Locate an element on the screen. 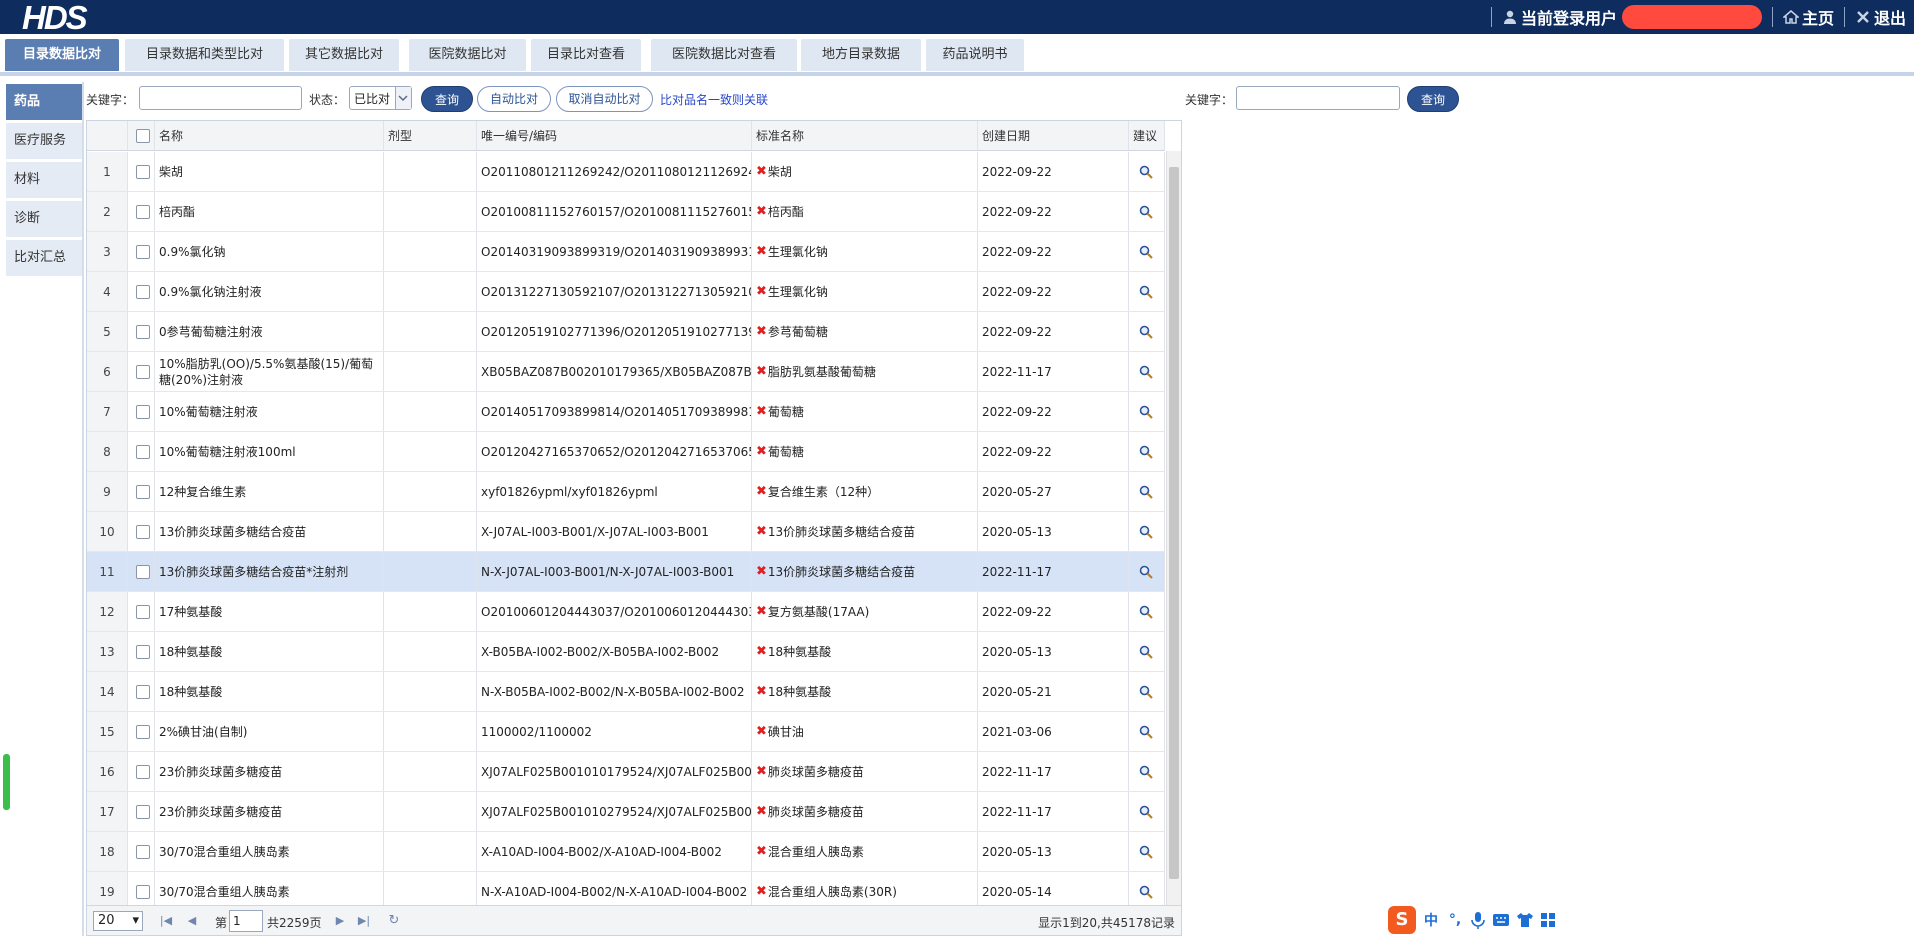  auto-compare-button: 自动比对 is located at coordinates (514, 99).